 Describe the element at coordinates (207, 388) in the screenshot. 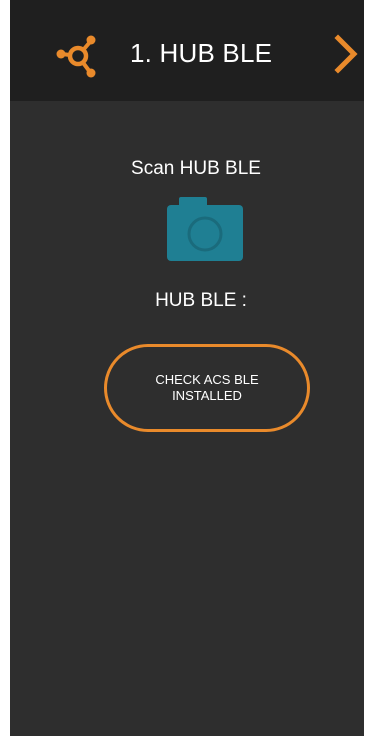

I see `check-acs-ble-button: CHECK ACS BLE INSTALLED` at that location.